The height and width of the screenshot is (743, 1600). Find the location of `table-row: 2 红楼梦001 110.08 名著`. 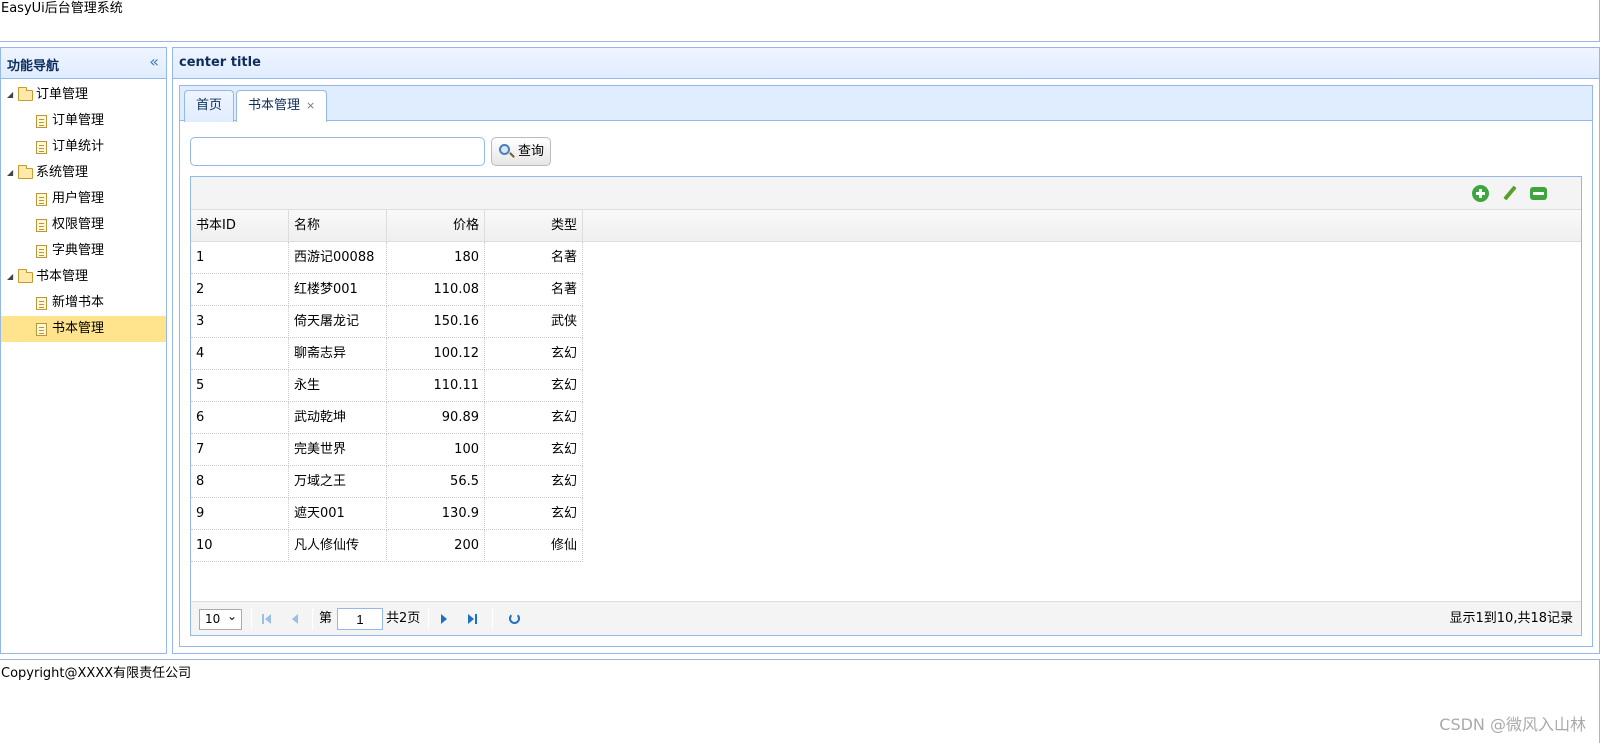

table-row: 2 红楼梦001 110.08 名著 is located at coordinates (387, 290).